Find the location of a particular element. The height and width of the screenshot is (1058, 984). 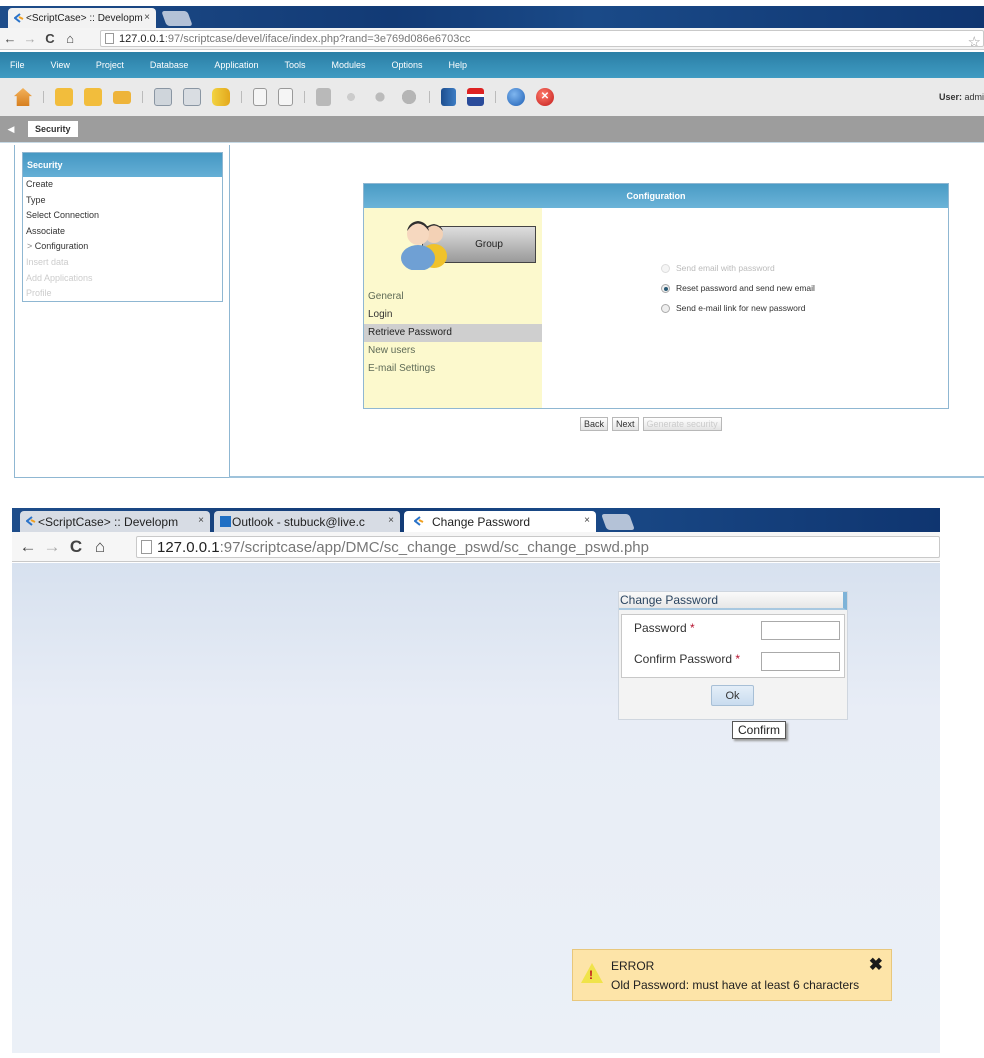

edit-connection-icon is located at coordinates (192, 97).